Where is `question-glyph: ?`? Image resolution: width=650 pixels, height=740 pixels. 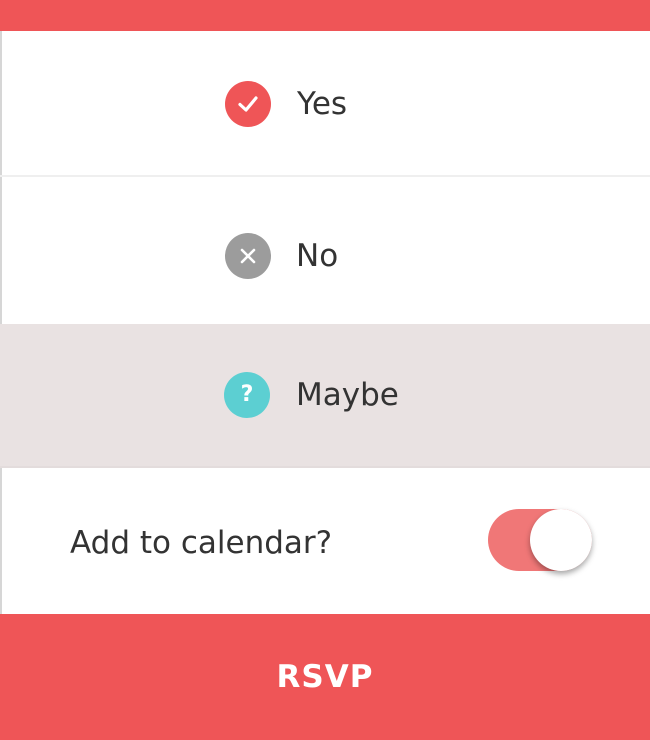
question-glyph: ? is located at coordinates (247, 394).